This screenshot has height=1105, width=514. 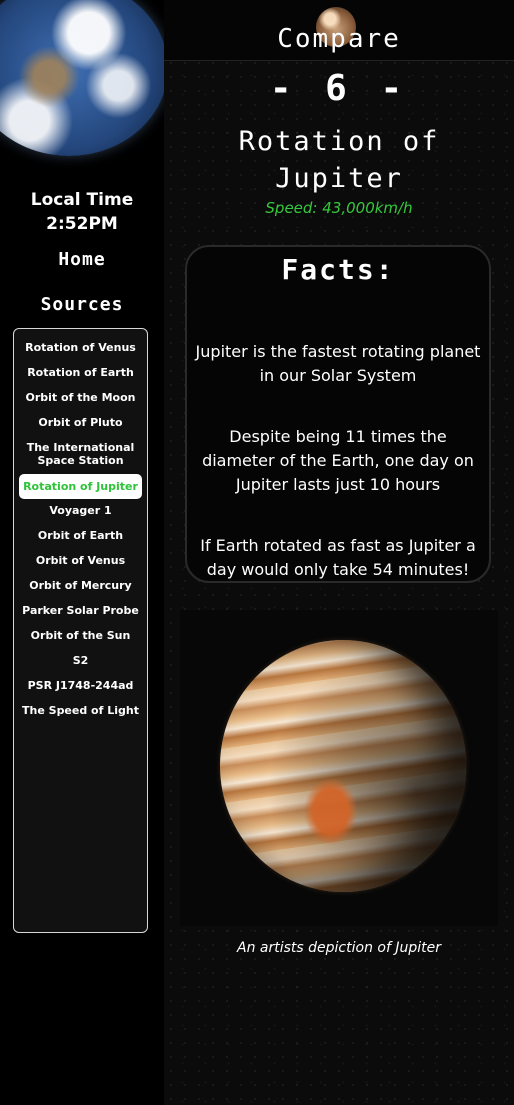 What do you see at coordinates (339, 160) in the screenshot?
I see `section-heading: Rotation of Jupiter` at bounding box center [339, 160].